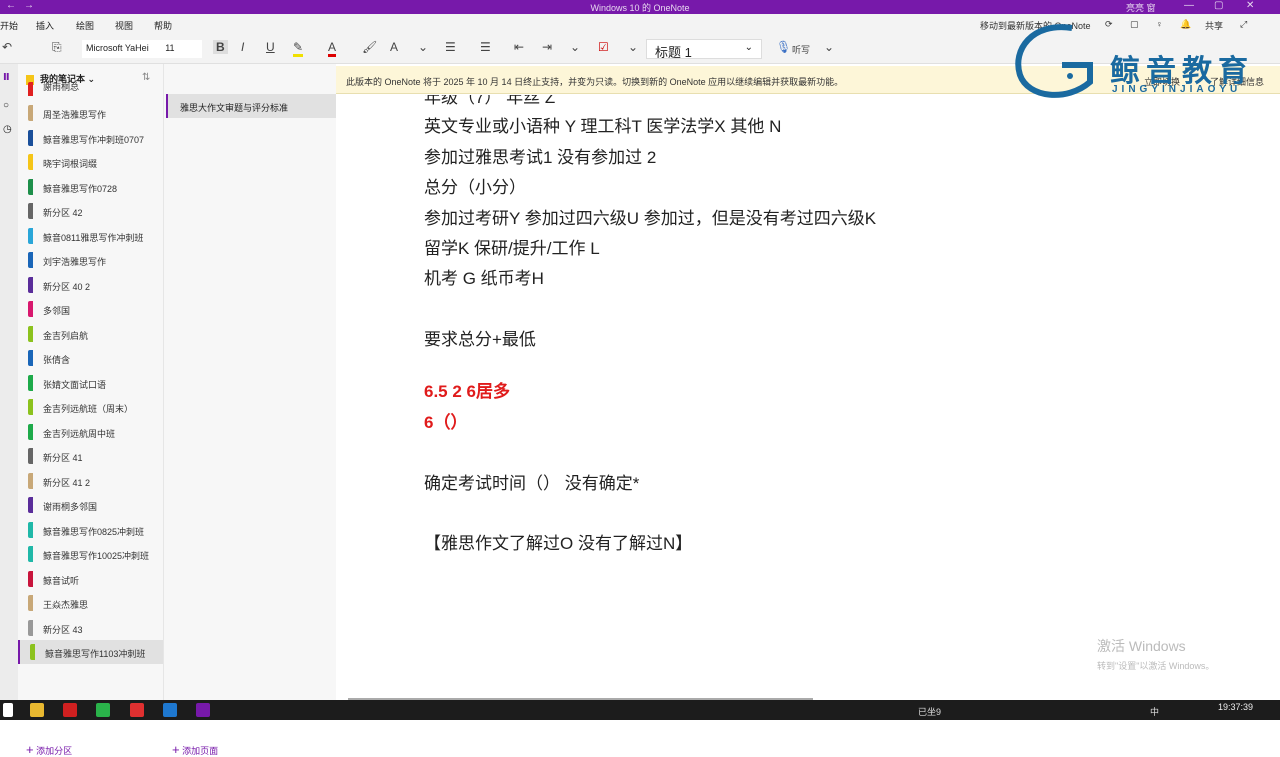 This screenshot has height=757, width=1280. I want to click on note-line: 参加过考研Y 参加过四六级U 参加过，但是没有考过四六级K, so click(650, 216).